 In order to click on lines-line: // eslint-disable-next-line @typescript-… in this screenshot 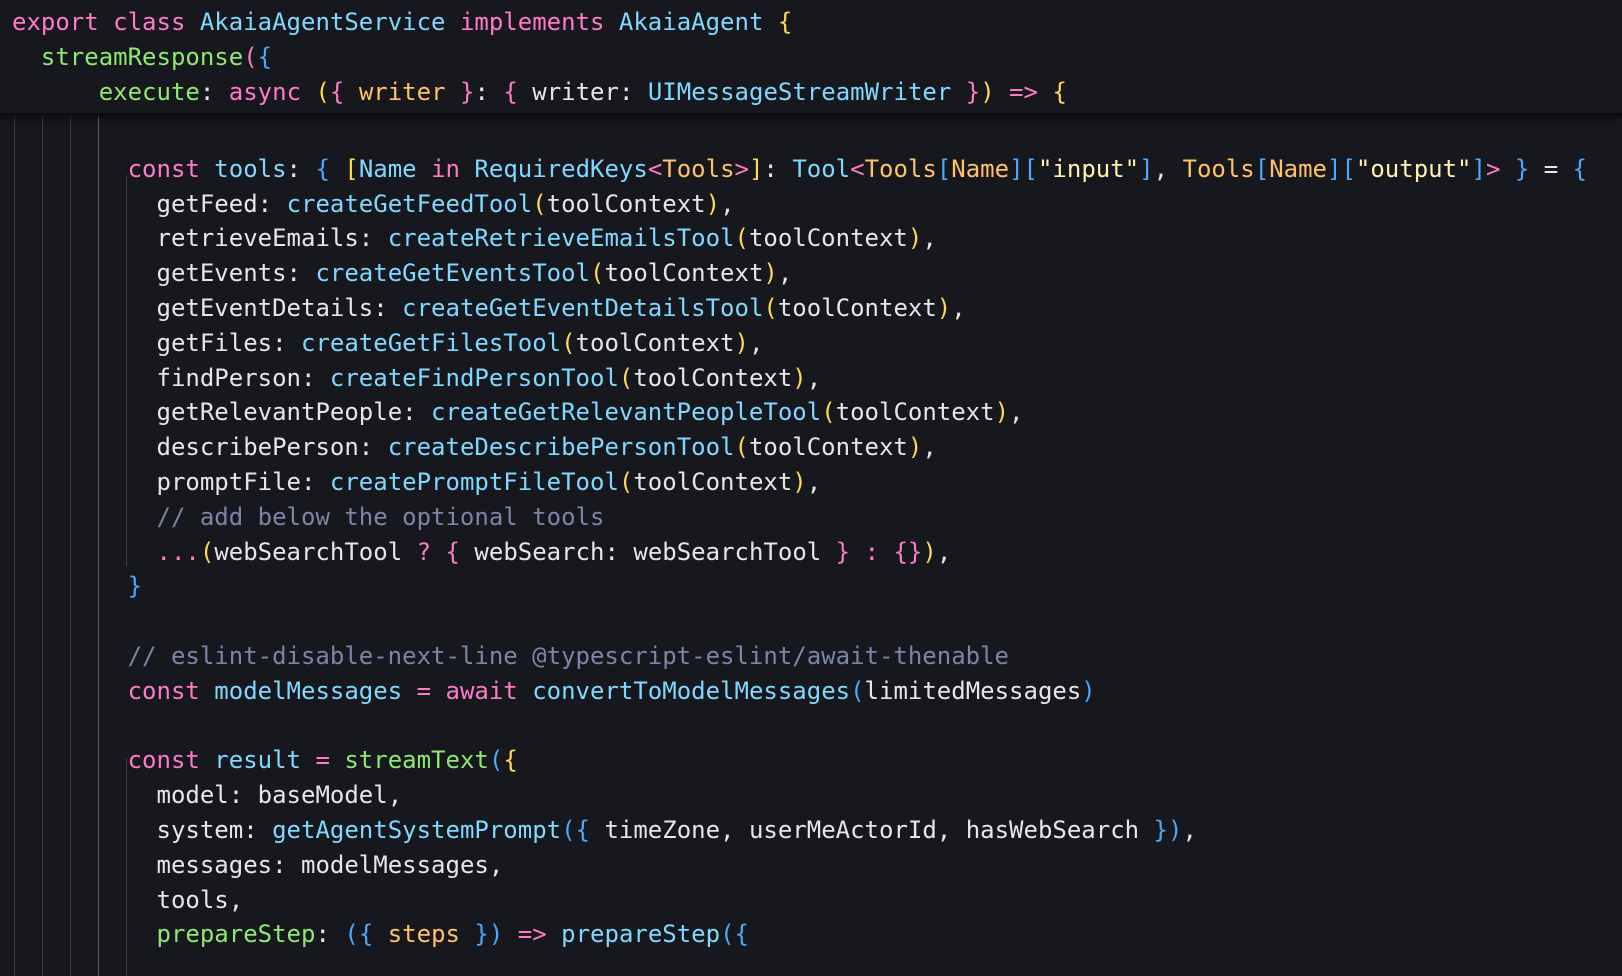, I will do `click(510, 656)`.